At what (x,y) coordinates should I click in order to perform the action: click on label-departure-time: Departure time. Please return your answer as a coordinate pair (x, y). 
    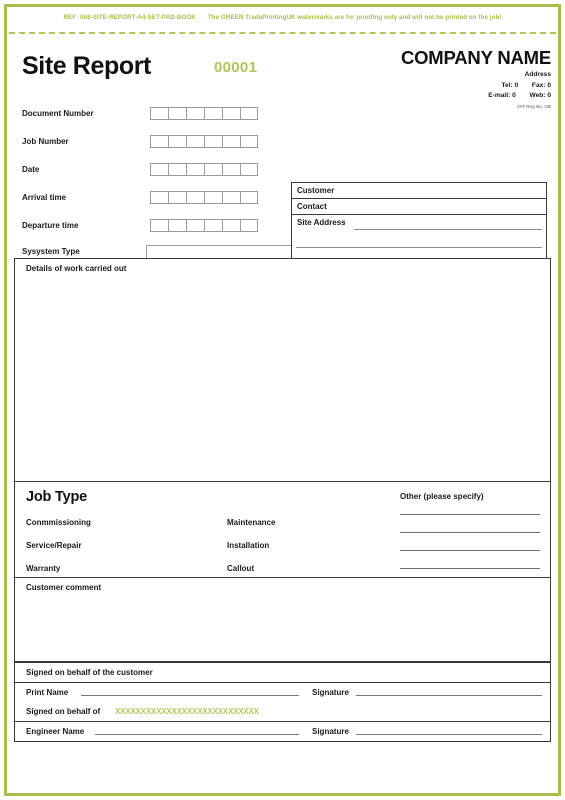
    Looking at the image, I should click on (50, 225).